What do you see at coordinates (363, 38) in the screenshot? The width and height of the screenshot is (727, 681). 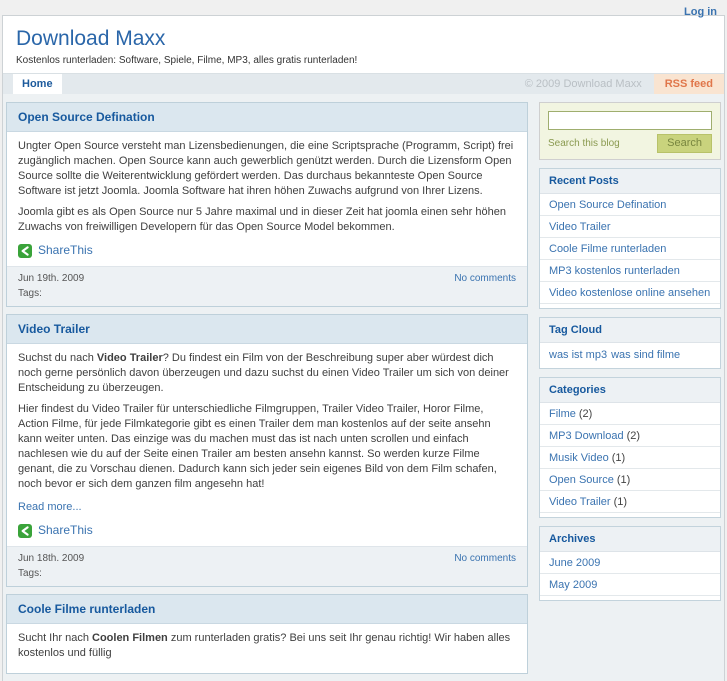 I see `site-title: Download Maxx` at bounding box center [363, 38].